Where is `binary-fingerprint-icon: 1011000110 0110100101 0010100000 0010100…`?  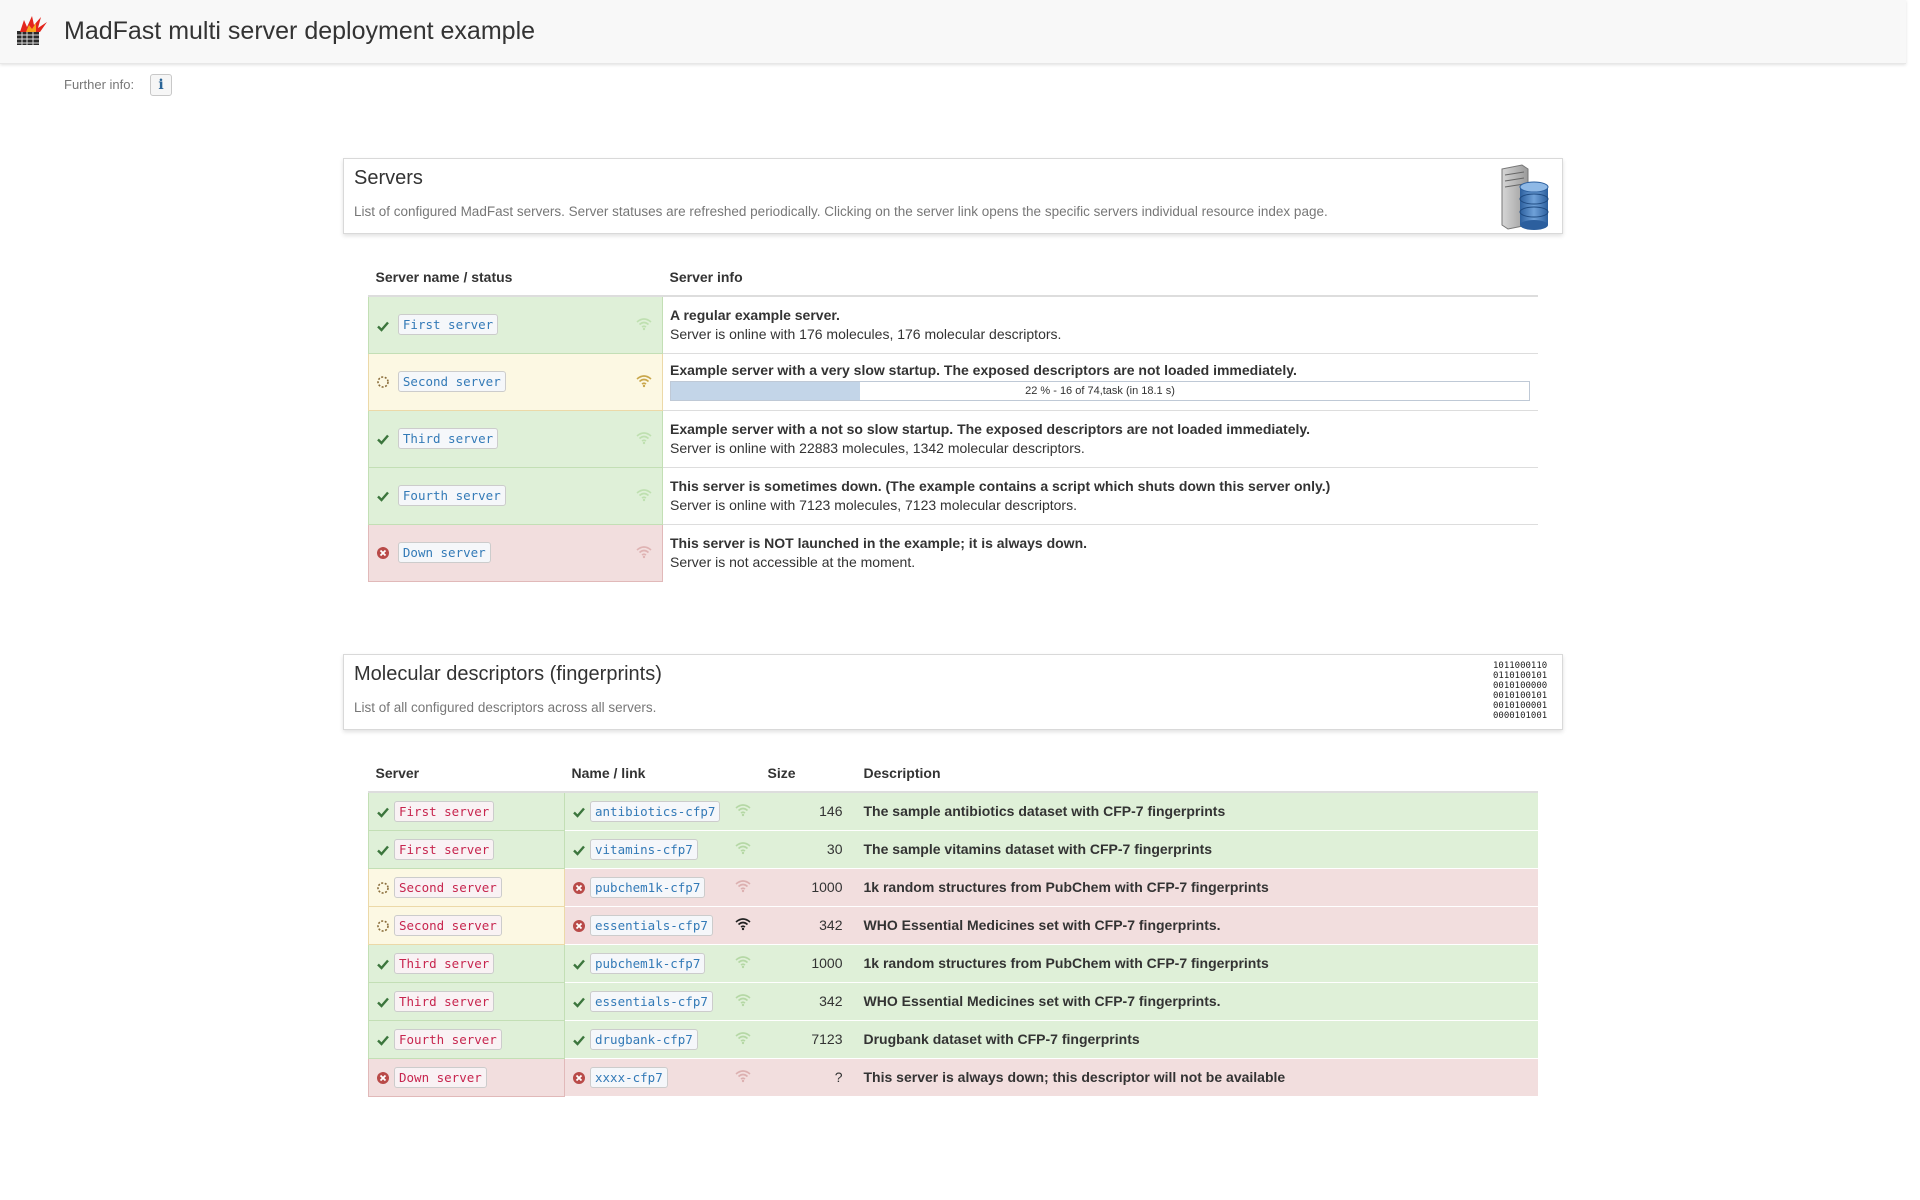 binary-fingerprint-icon: 1011000110 0110100101 0010100000 0010100… is located at coordinates (1520, 691).